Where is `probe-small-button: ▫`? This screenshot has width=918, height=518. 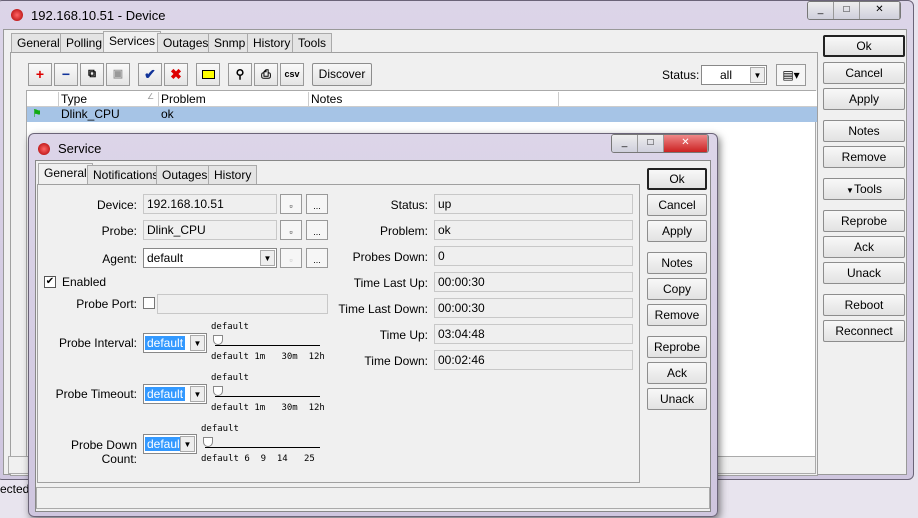
probe-small-button: ▫ is located at coordinates (291, 230).